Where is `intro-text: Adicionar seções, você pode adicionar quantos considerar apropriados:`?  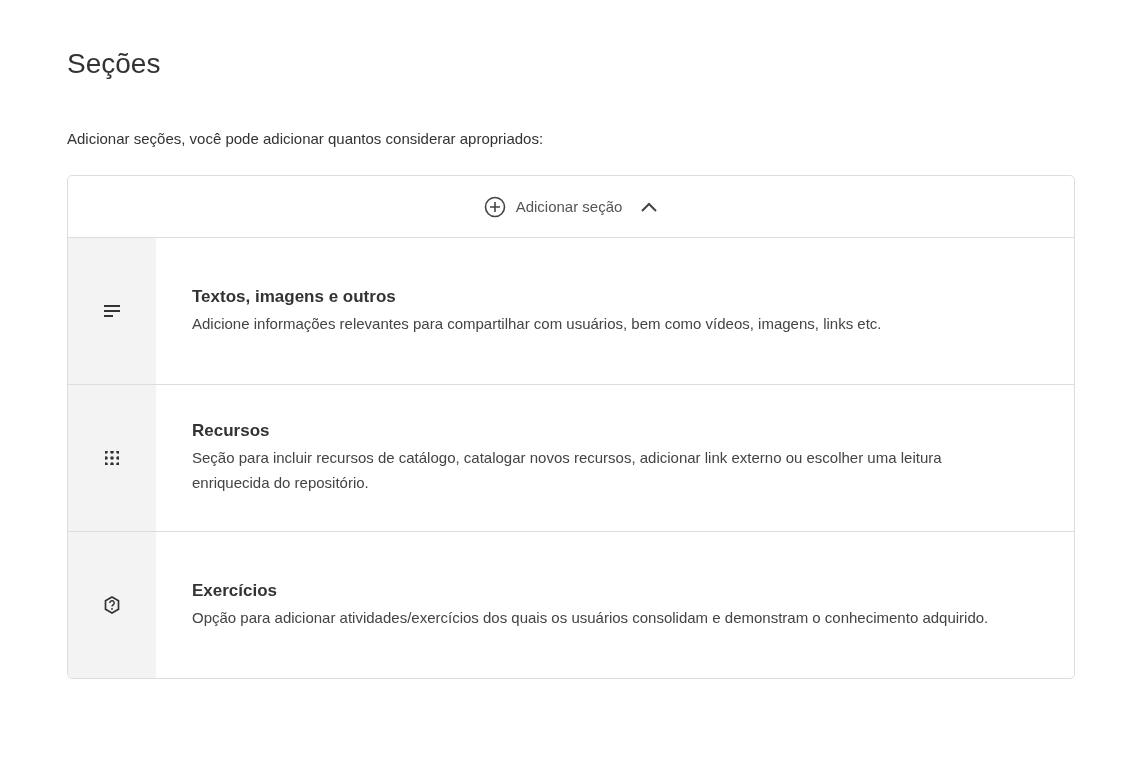
intro-text: Adicionar seções, você pode adicionar quantos considerar apropriados: is located at coordinates (306, 138).